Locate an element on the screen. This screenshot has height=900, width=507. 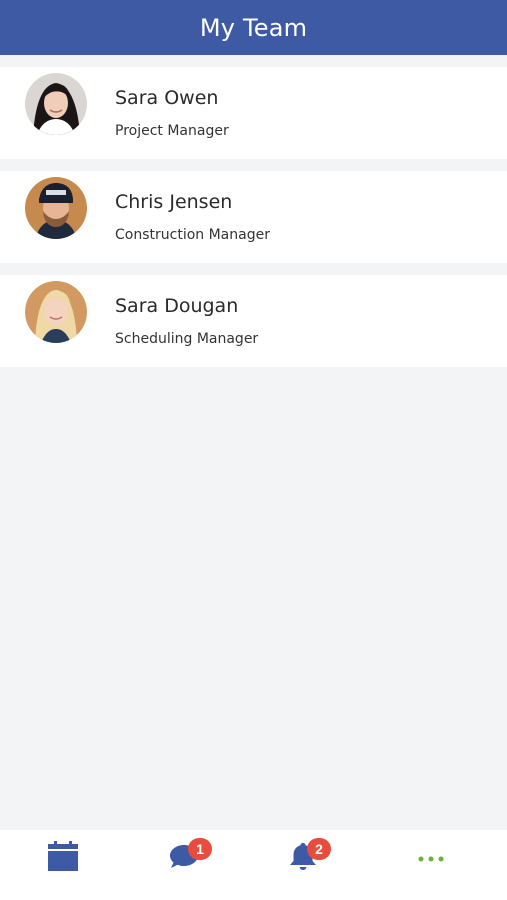
member-role: Project Manager is located at coordinates (172, 131).